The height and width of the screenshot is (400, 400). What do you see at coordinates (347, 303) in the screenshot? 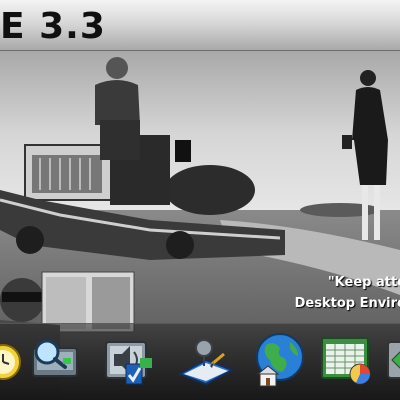
I see `quote-line-2: Desktop Enviro` at bounding box center [347, 303].